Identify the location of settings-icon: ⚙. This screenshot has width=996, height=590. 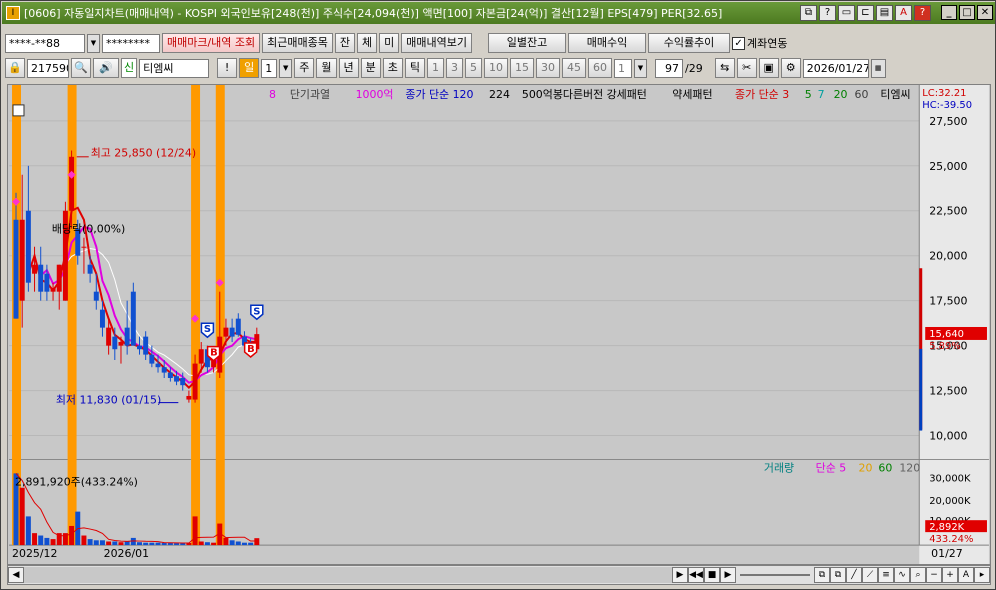
(790, 68).